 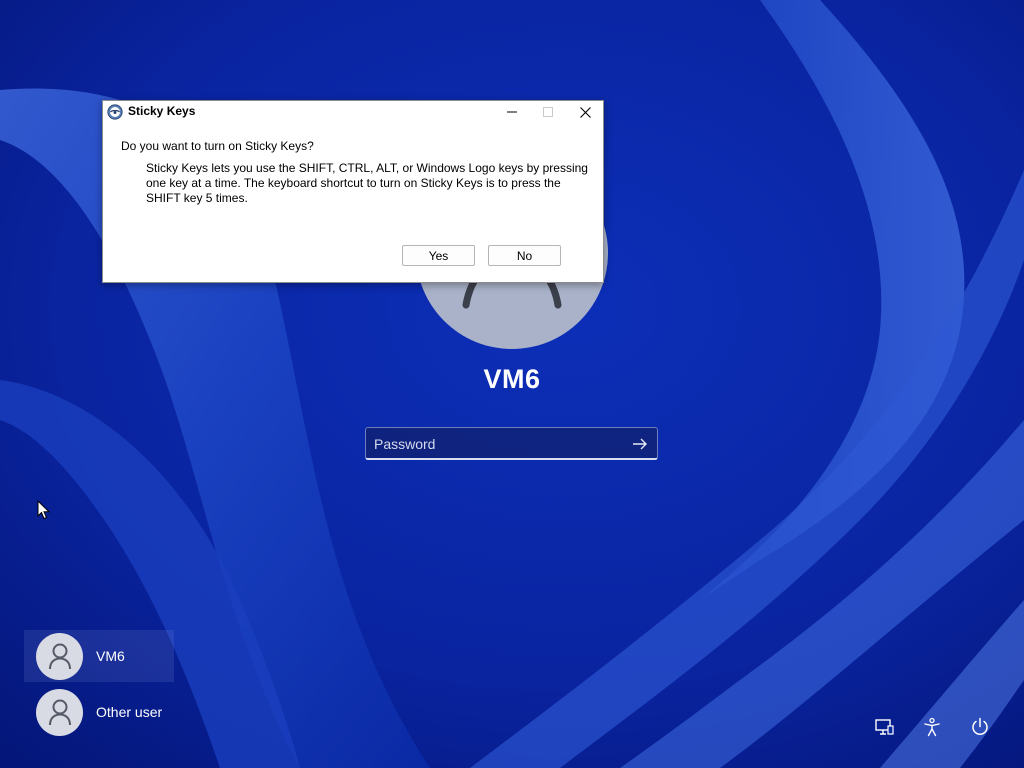 I want to click on user-tile-label: VM6, so click(x=110, y=656).